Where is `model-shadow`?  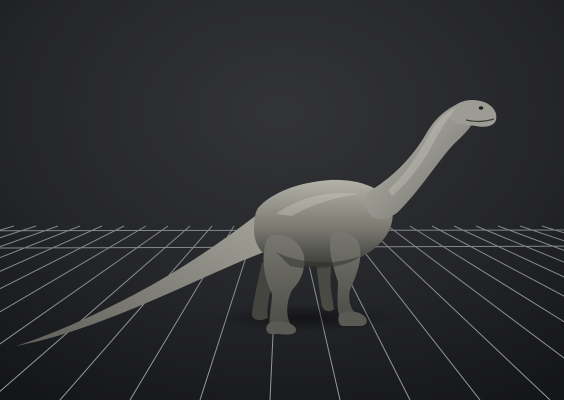
model-shadow is located at coordinates (305, 318).